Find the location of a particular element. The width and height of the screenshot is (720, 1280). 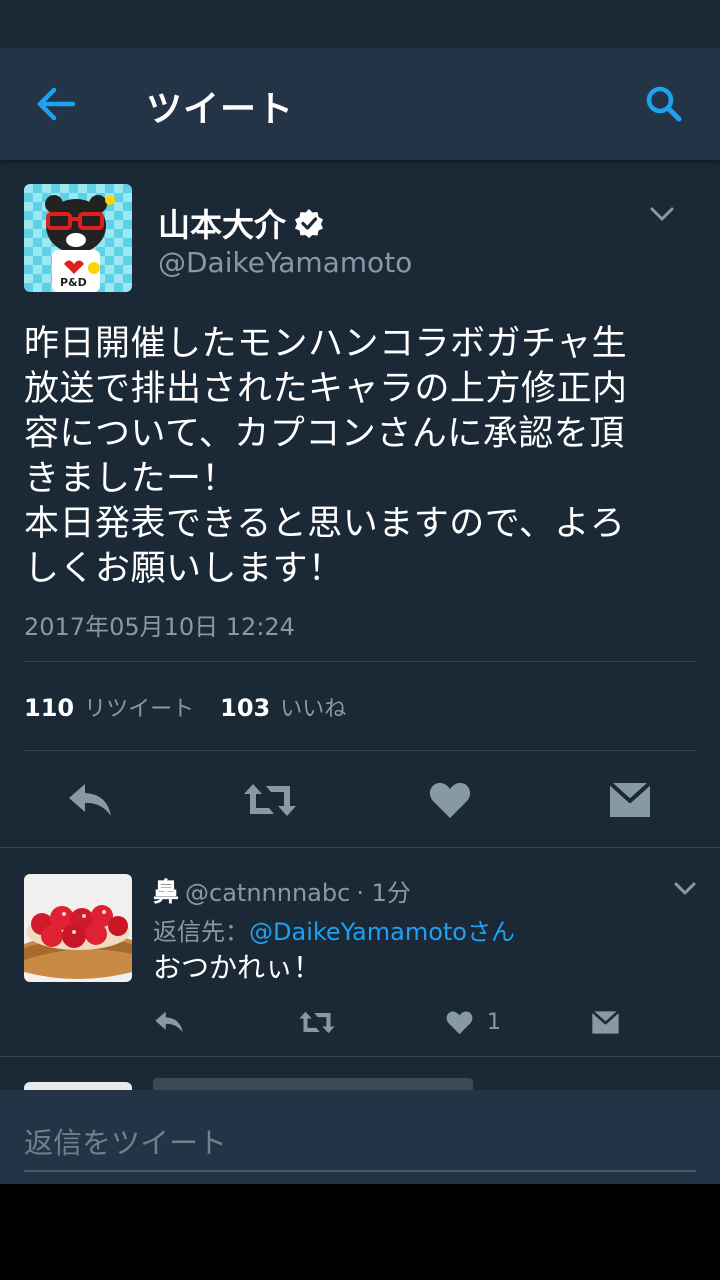

reply-button is located at coordinates (90, 800).